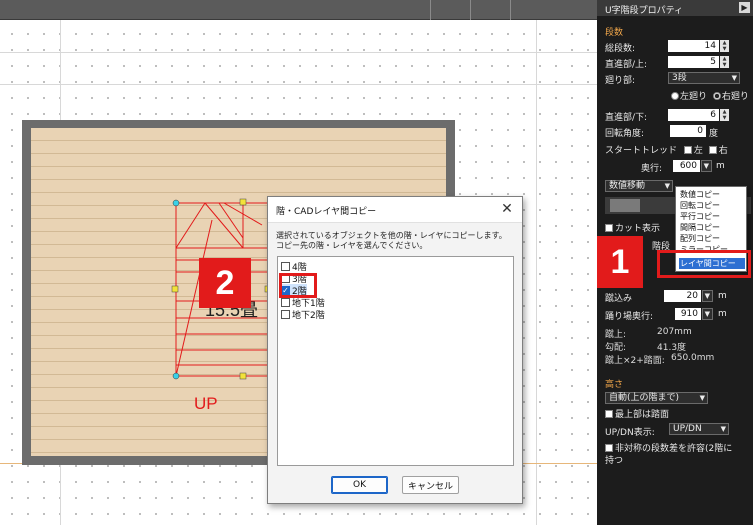  What do you see at coordinates (735, 97) in the screenshot?
I see `right-turn-label: 右廻り` at bounding box center [735, 97].